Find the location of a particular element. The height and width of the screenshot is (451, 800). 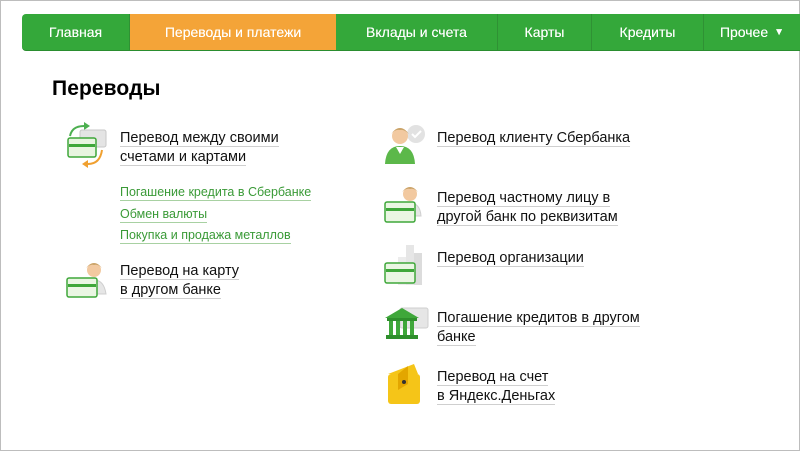

chevron-down-icon: ▼ is located at coordinates (779, 32).